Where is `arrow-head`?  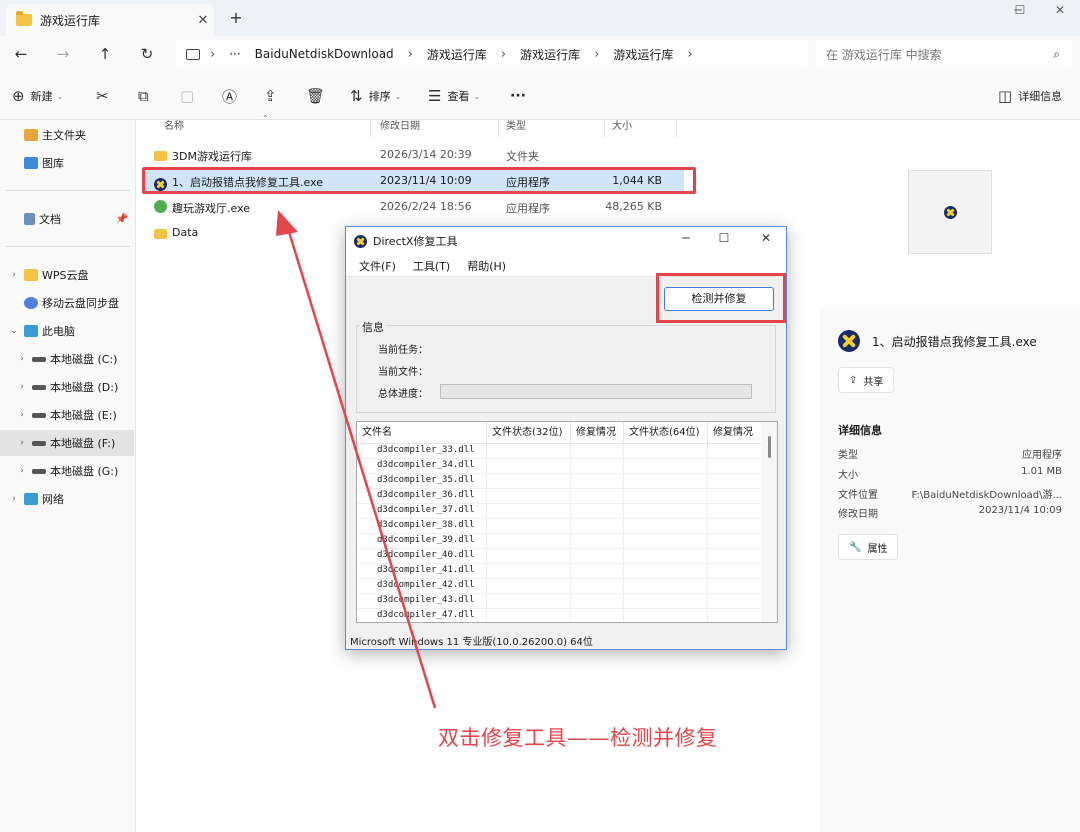 arrow-head is located at coordinates (287, 223).